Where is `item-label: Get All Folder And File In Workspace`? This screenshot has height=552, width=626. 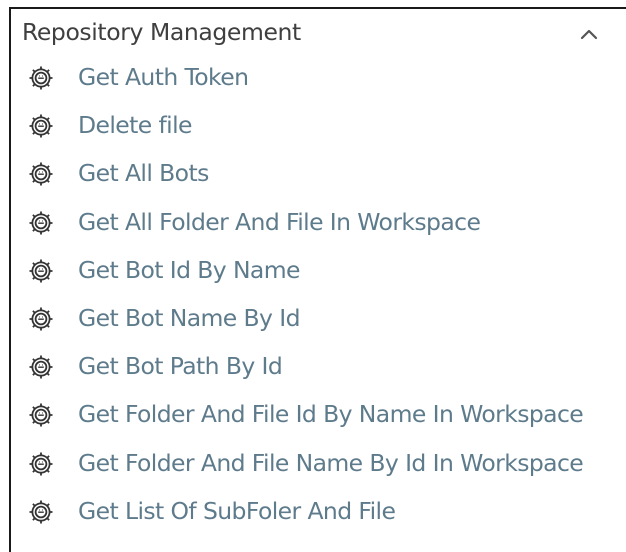
item-label: Get All Folder And File In Workspace is located at coordinates (279, 221).